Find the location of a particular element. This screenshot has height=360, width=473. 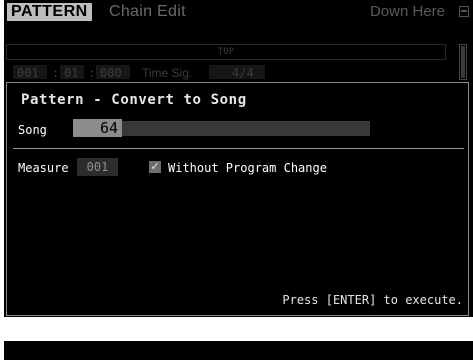

song-name-field is located at coordinates (246, 128).